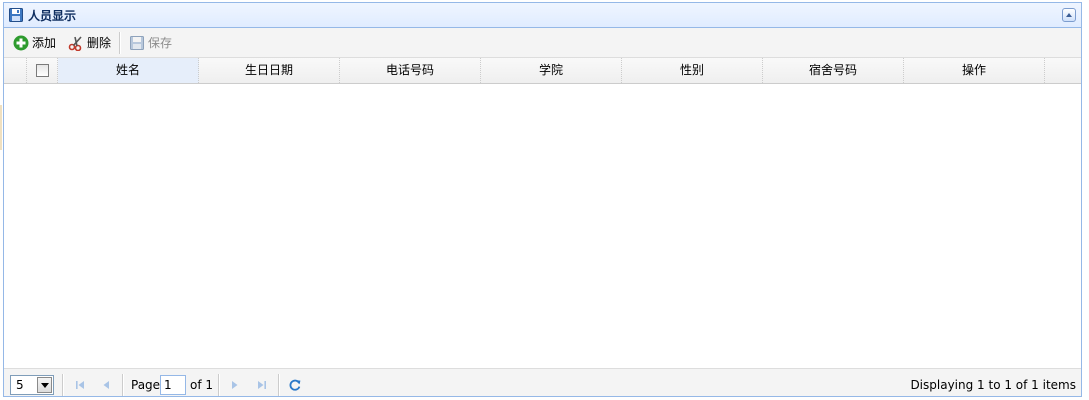  I want to click on left-edge-accent, so click(1, 127).